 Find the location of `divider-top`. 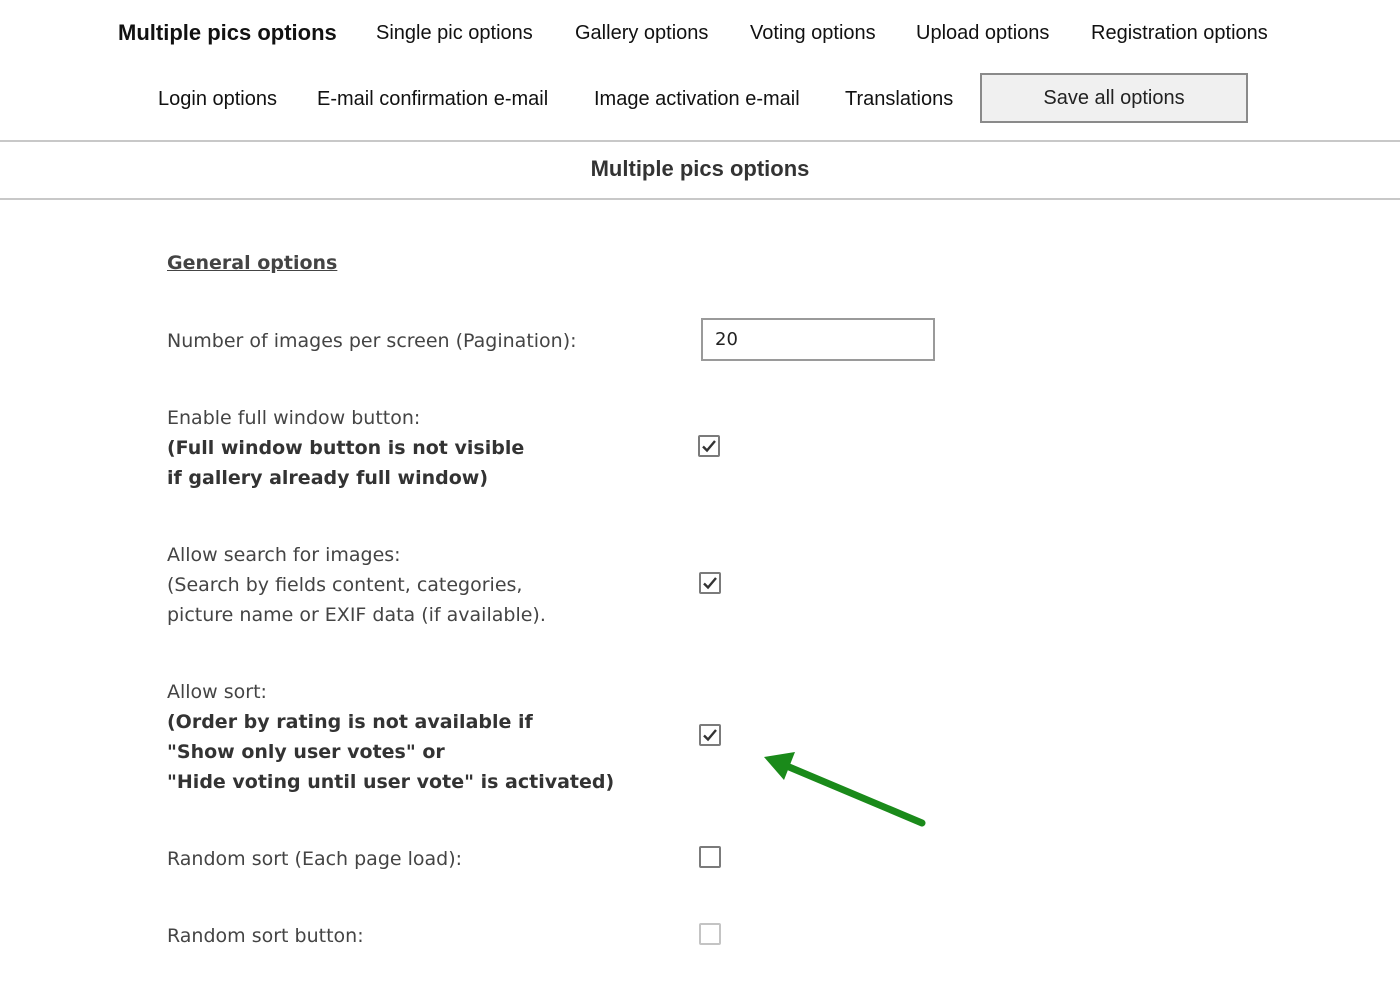

divider-top is located at coordinates (700, 141).